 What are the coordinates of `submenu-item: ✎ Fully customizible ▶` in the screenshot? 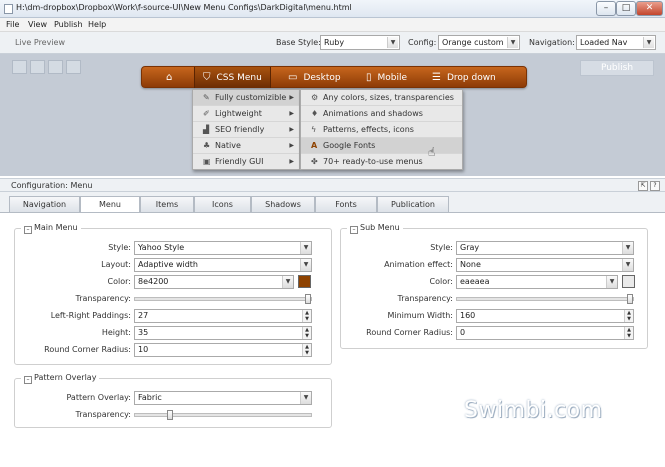 It's located at (246, 98).